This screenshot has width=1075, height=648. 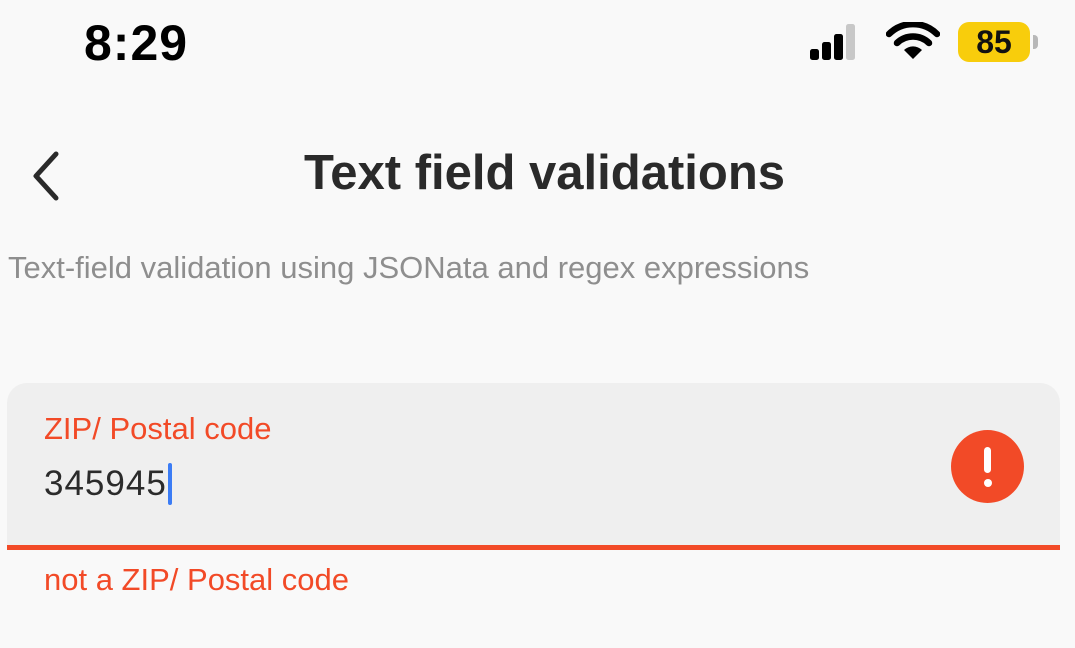 I want to click on battery-icon: 85, so click(x=999, y=42).